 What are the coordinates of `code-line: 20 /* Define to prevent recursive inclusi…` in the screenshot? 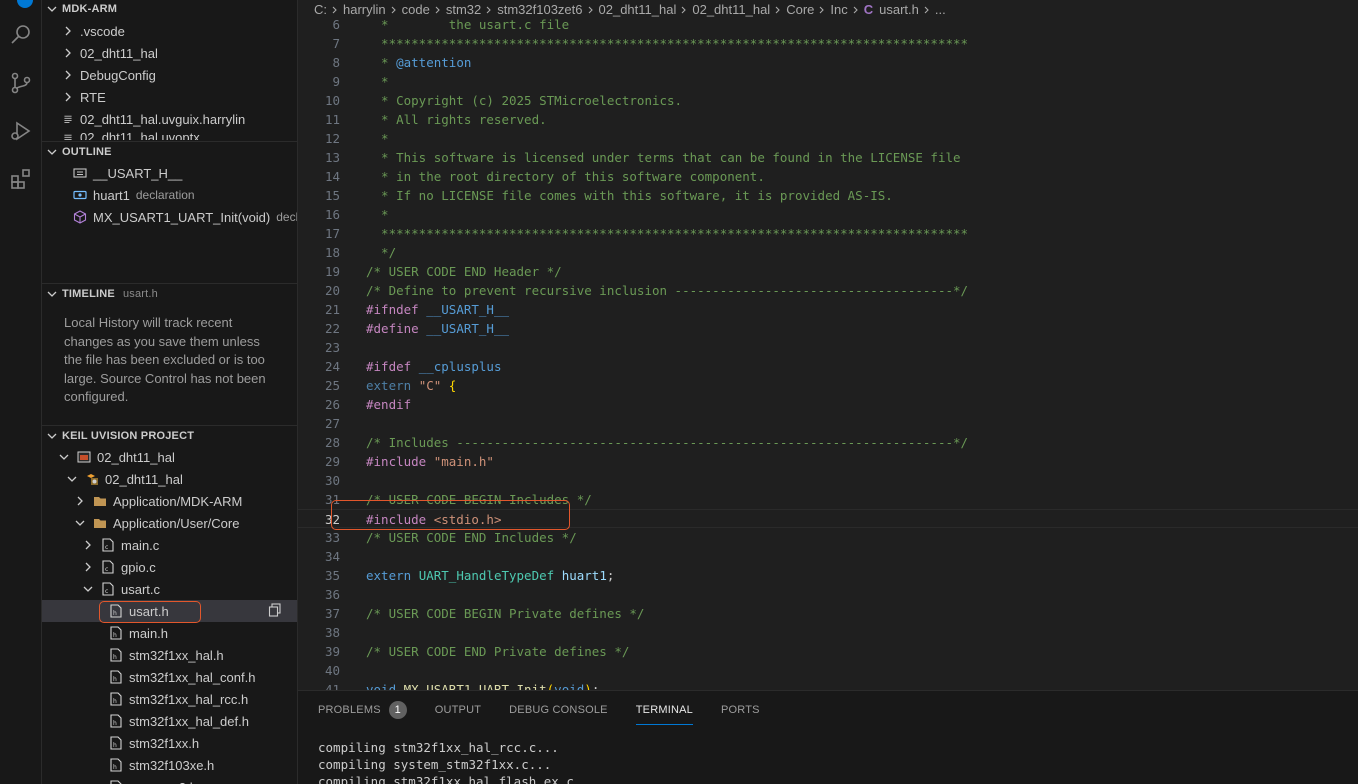 It's located at (828, 290).